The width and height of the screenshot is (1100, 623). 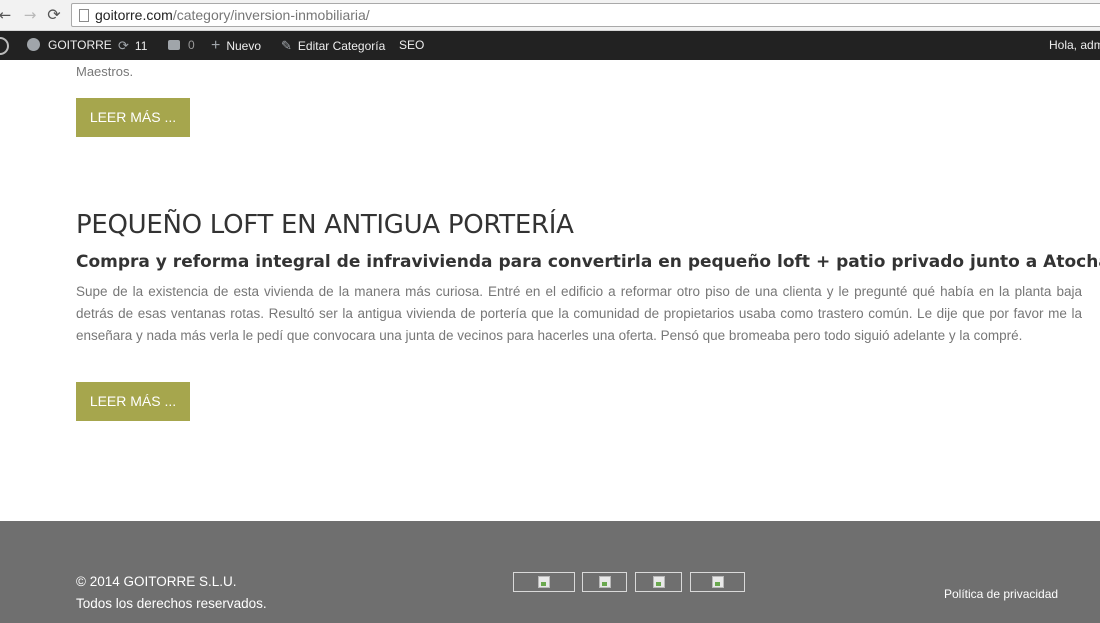 I want to click on pencil-icon: ✎, so click(x=286, y=45).